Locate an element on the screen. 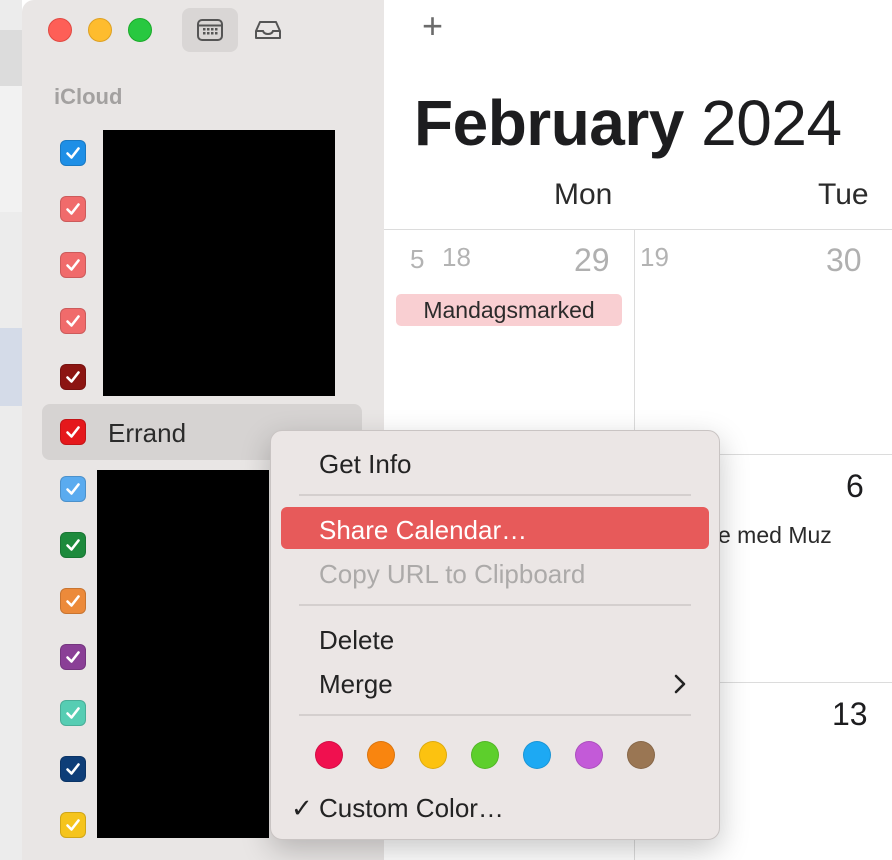 The image size is (892, 860). chevron-right-icon is located at coordinates (680, 684).